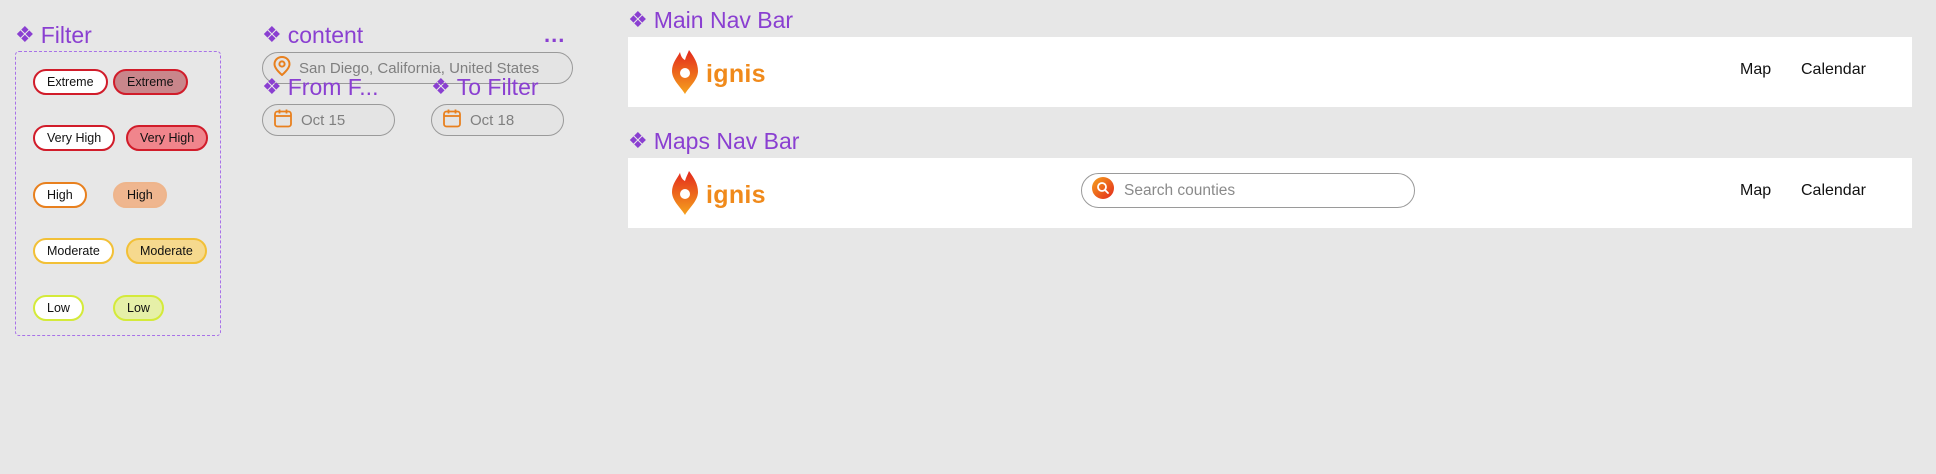 Image resolution: width=1936 pixels, height=474 pixels. Describe the element at coordinates (492, 120) in the screenshot. I see `to-date-value: Oct 18` at that location.